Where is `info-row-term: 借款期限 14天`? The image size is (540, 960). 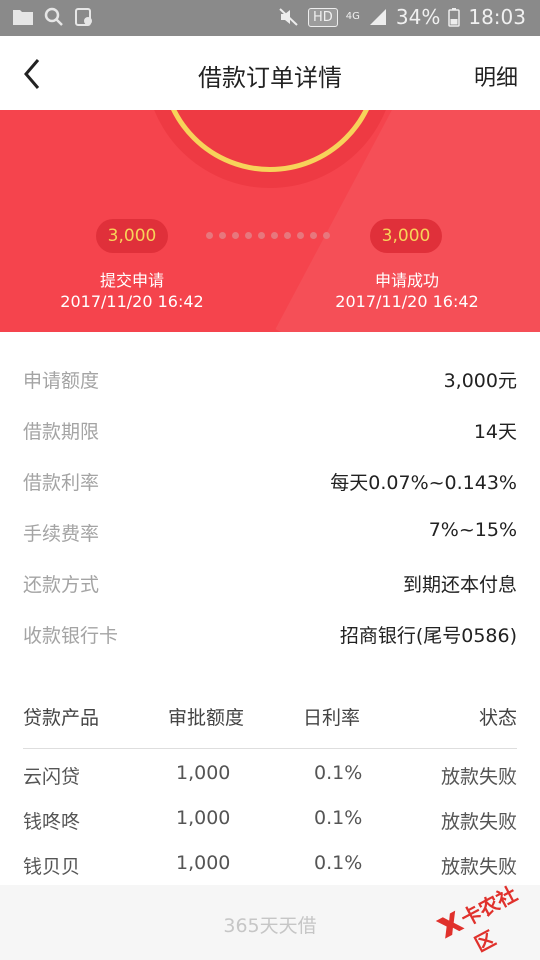
info-row-term: 借款期限 14天 is located at coordinates (270, 429).